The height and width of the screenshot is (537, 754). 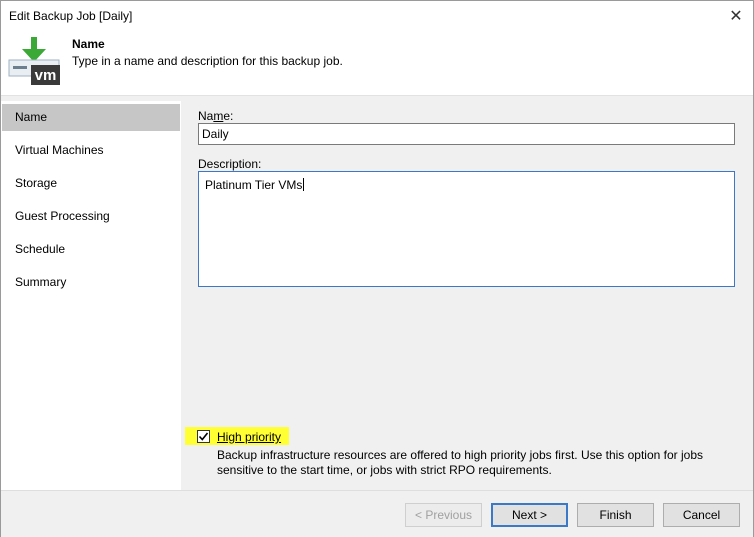 I want to click on description-label: Description:, so click(x=230, y=164).